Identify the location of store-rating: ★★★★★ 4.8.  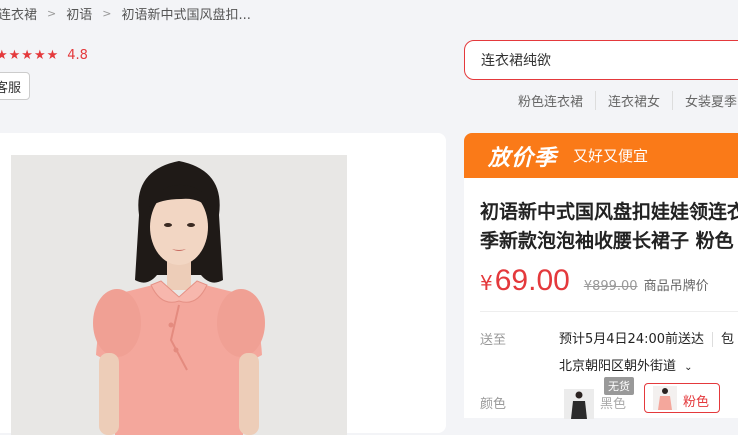
(44, 55).